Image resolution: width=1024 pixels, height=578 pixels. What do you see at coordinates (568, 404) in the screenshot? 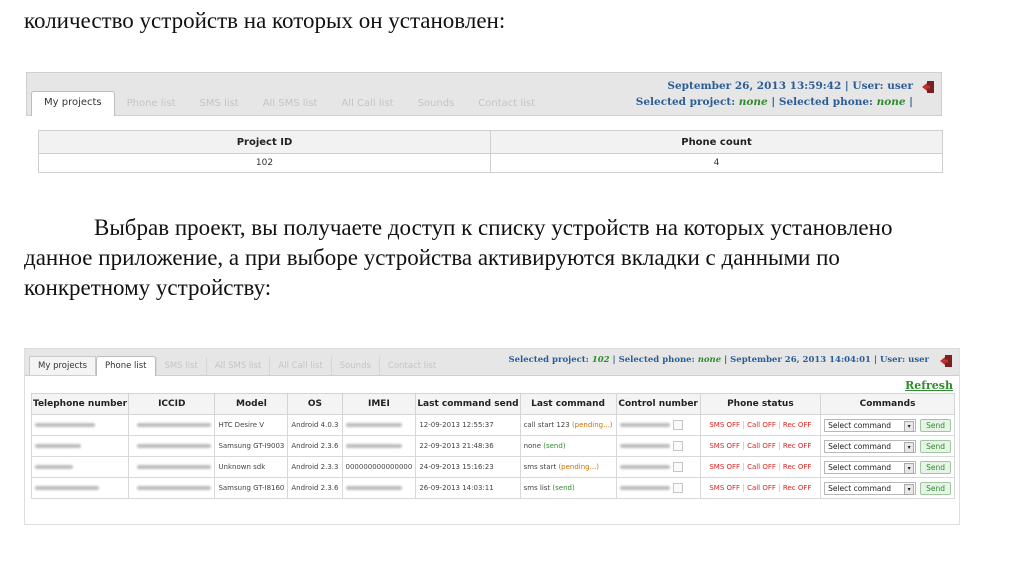
I see `column-header: Last command` at bounding box center [568, 404].